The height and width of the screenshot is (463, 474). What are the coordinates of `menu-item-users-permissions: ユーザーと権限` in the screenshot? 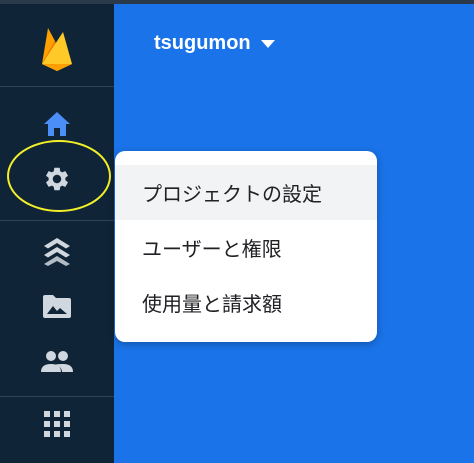 It's located at (246, 247).